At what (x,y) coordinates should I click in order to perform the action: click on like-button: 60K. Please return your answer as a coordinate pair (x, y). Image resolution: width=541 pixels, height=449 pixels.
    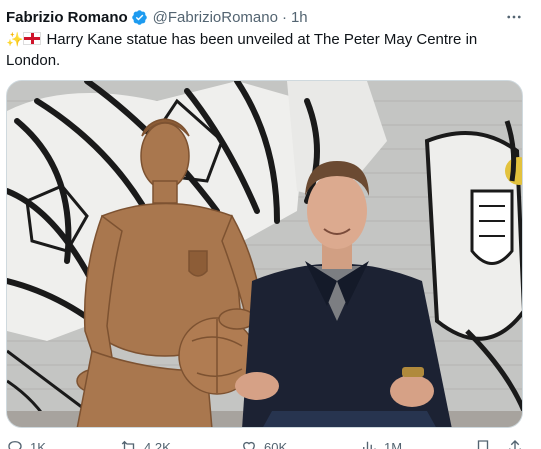
    Looking at the image, I should click on (263, 443).